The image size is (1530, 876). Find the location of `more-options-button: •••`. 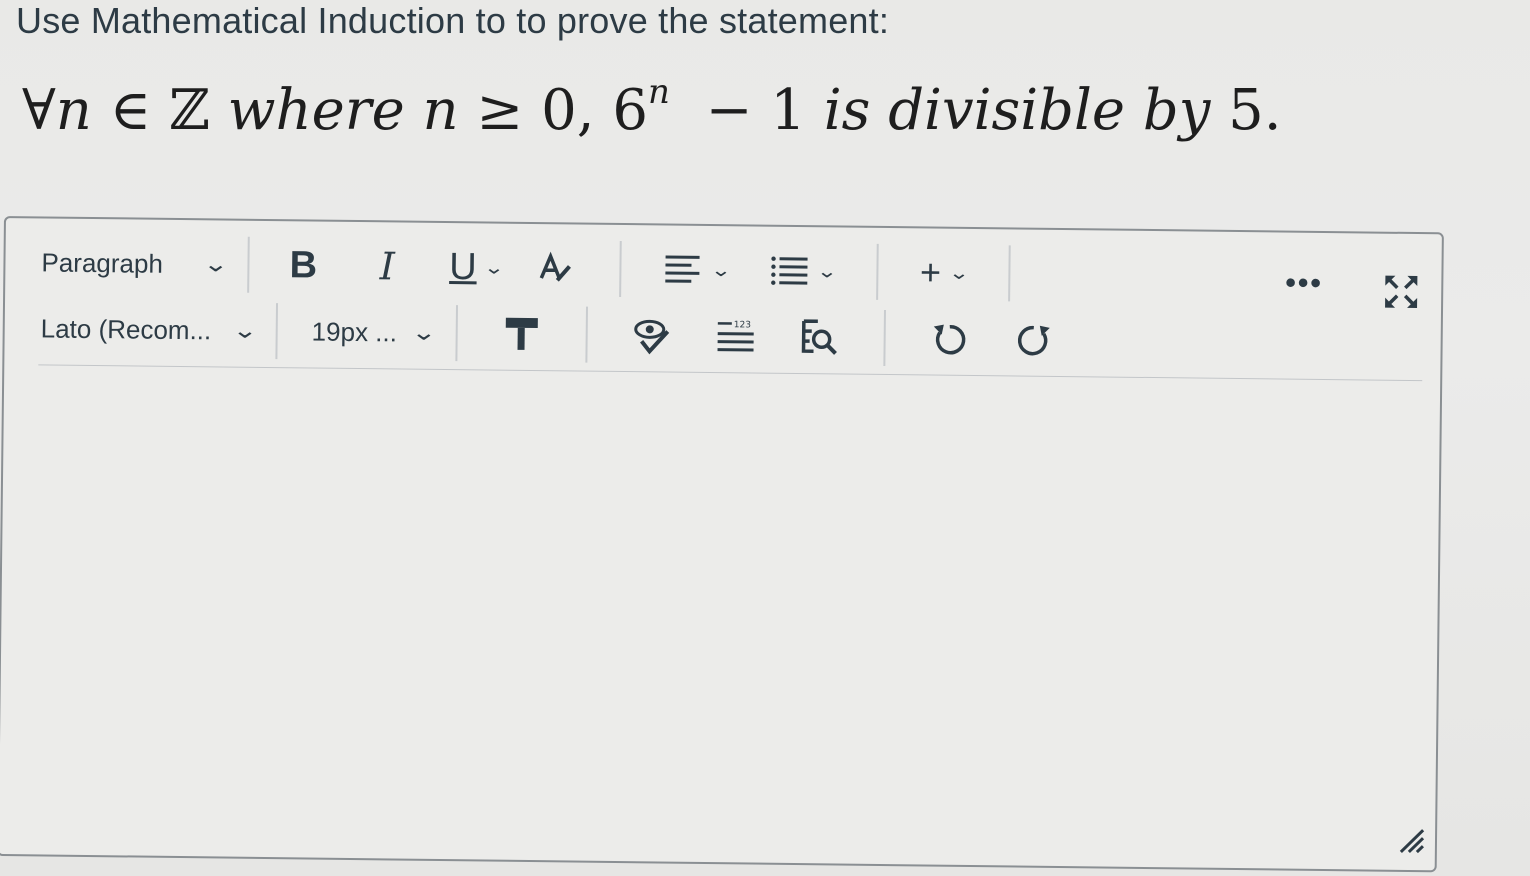

more-options-button: ••• is located at coordinates (1304, 284).